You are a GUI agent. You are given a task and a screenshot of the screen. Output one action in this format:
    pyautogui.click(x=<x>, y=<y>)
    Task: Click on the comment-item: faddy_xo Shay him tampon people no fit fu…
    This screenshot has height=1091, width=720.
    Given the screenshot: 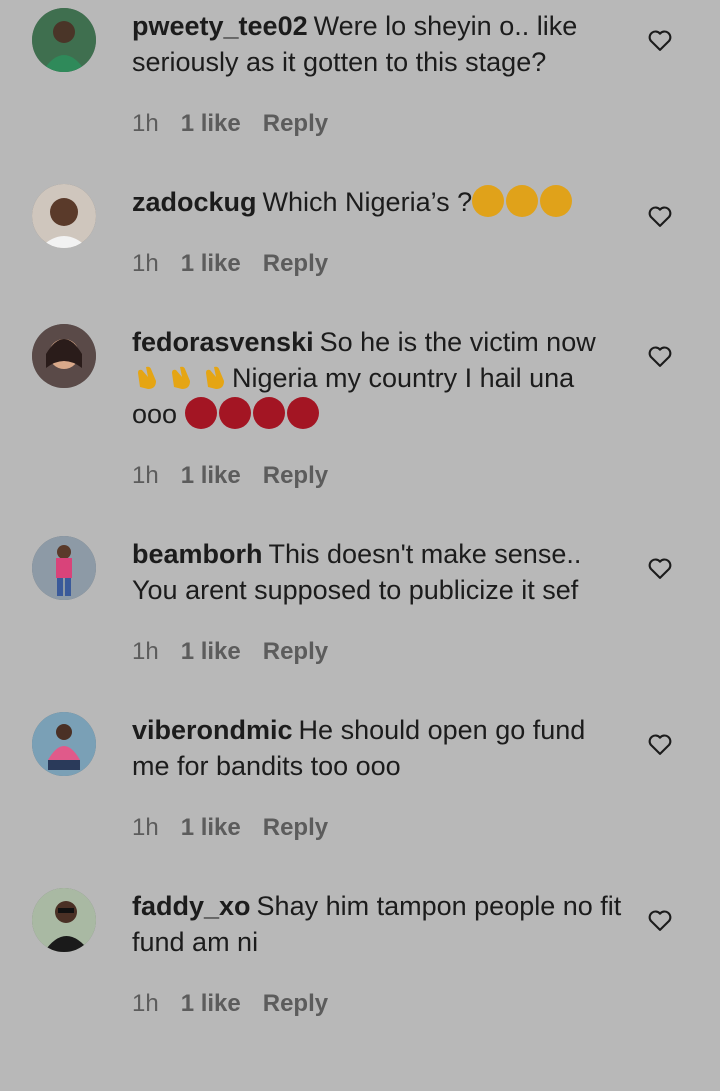 What is the action you would take?
    pyautogui.click(x=360, y=957)
    